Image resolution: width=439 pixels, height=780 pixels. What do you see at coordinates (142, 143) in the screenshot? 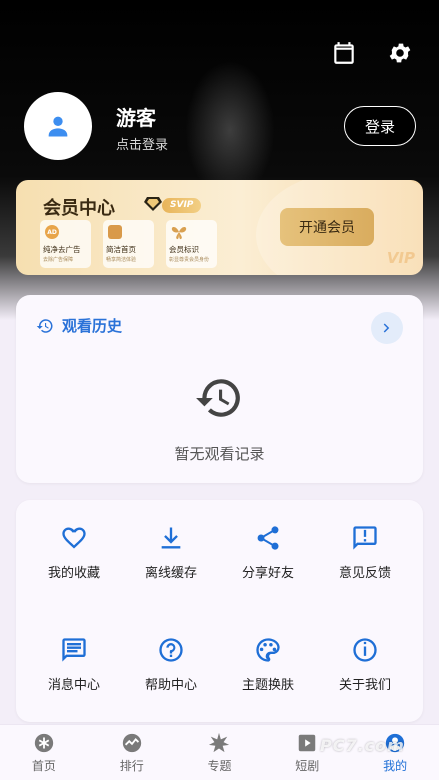
I see `login-hint: 点击登录` at bounding box center [142, 143].